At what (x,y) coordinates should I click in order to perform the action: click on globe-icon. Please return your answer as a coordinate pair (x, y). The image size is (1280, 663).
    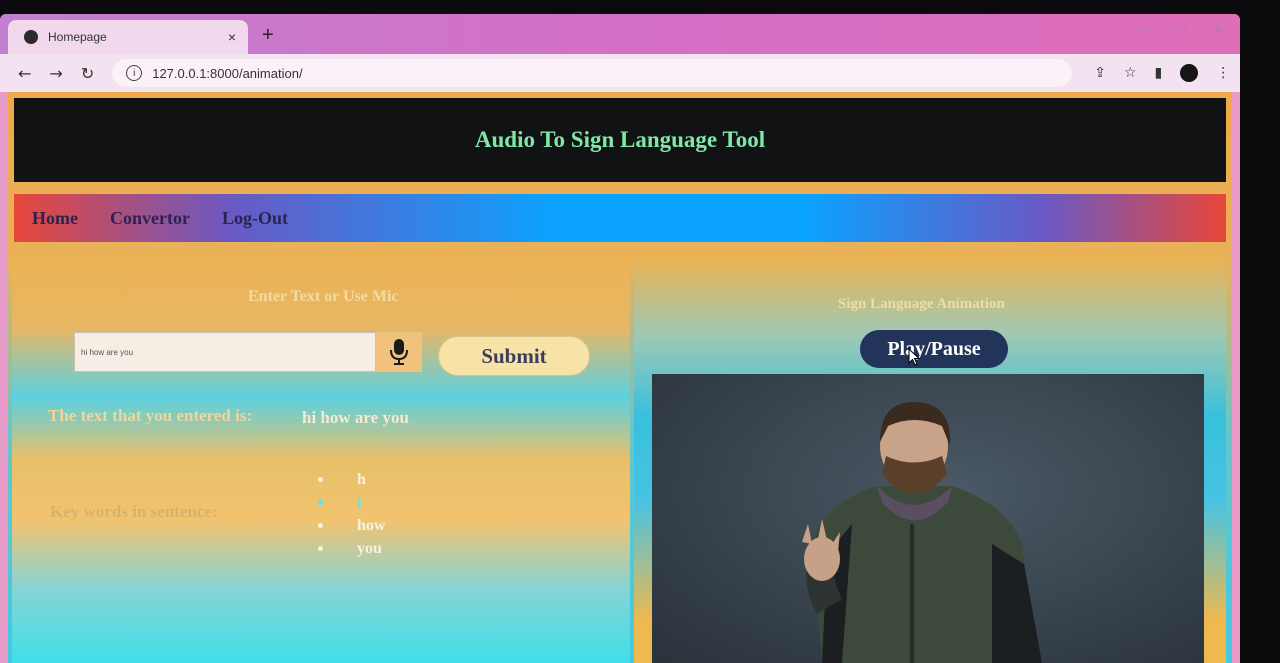
    Looking at the image, I should click on (31, 37).